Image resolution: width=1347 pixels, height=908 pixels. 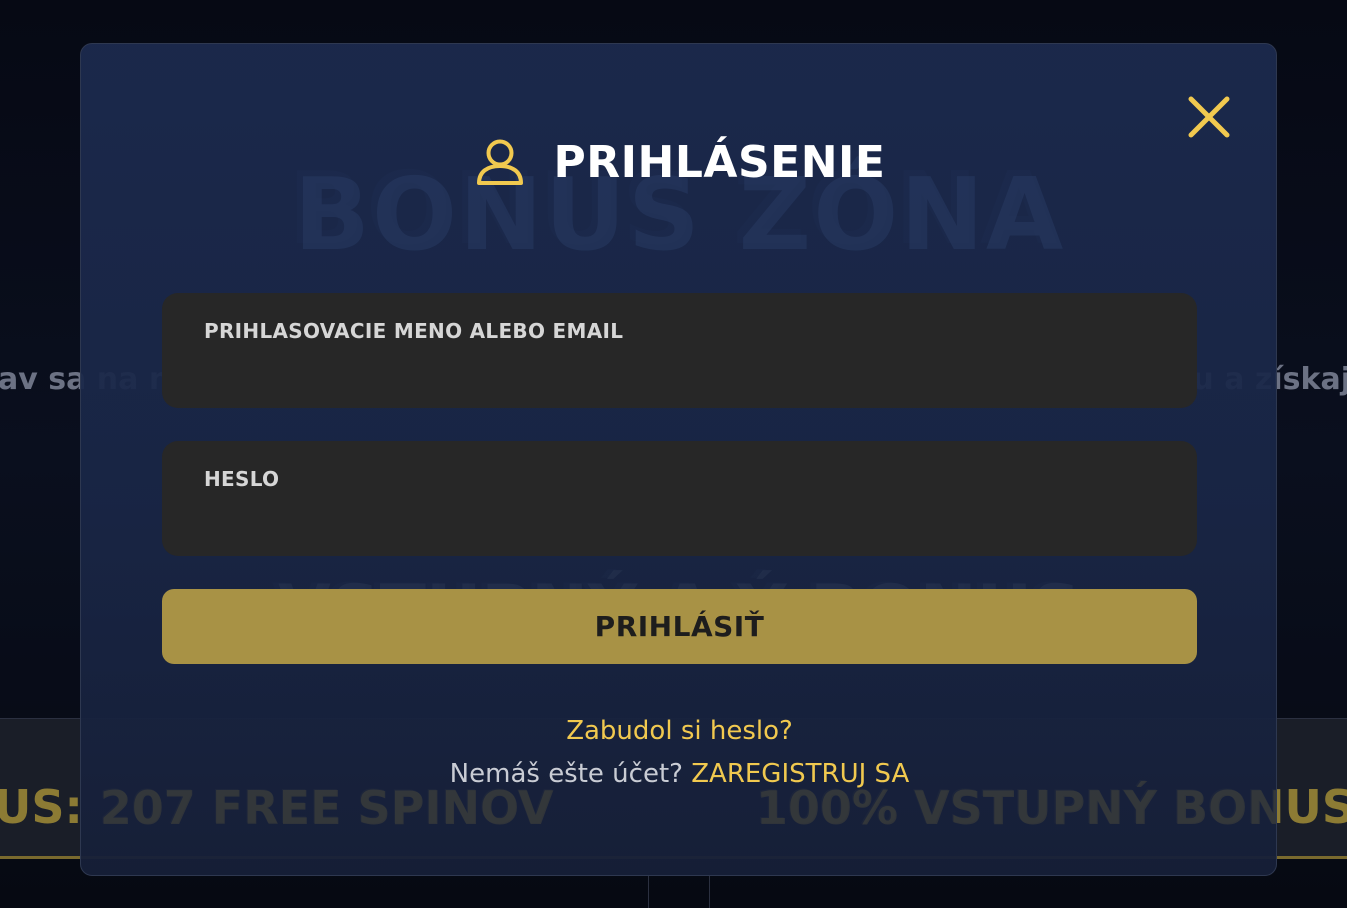 What do you see at coordinates (679, 369) in the screenshot?
I see `username-input` at bounding box center [679, 369].